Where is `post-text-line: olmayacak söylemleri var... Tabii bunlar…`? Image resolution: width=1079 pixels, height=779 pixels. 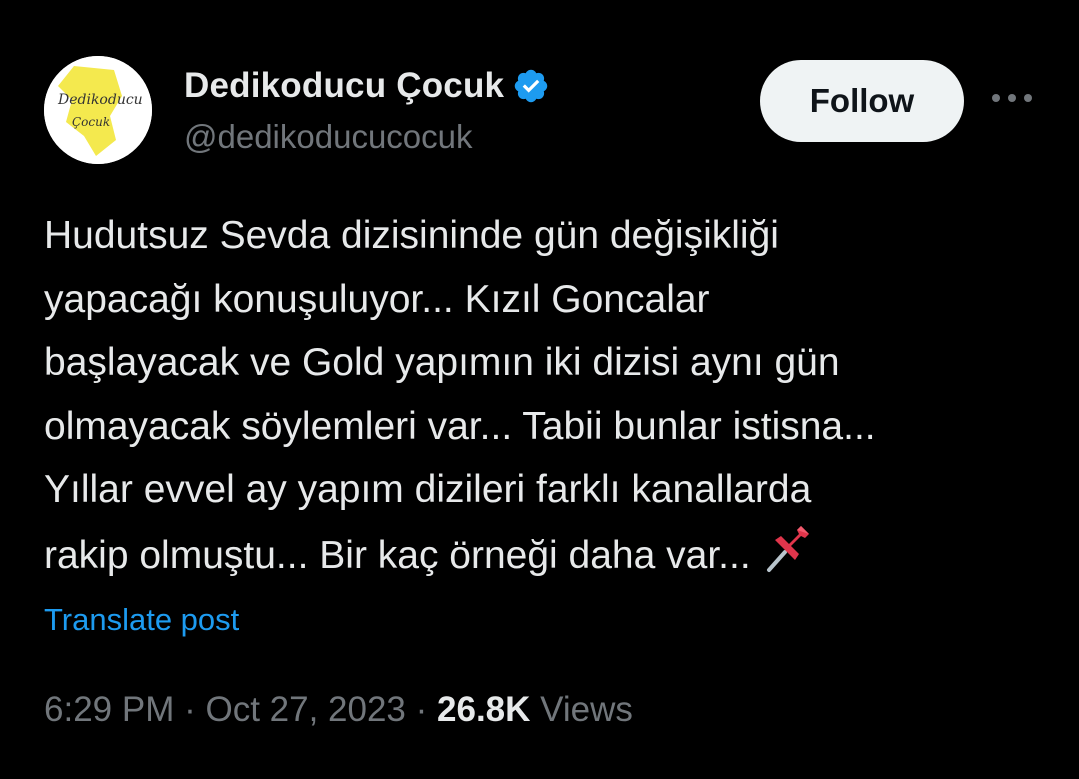 post-text-line: olmayacak söylemleri var... Tabii bunlar… is located at coordinates (460, 426).